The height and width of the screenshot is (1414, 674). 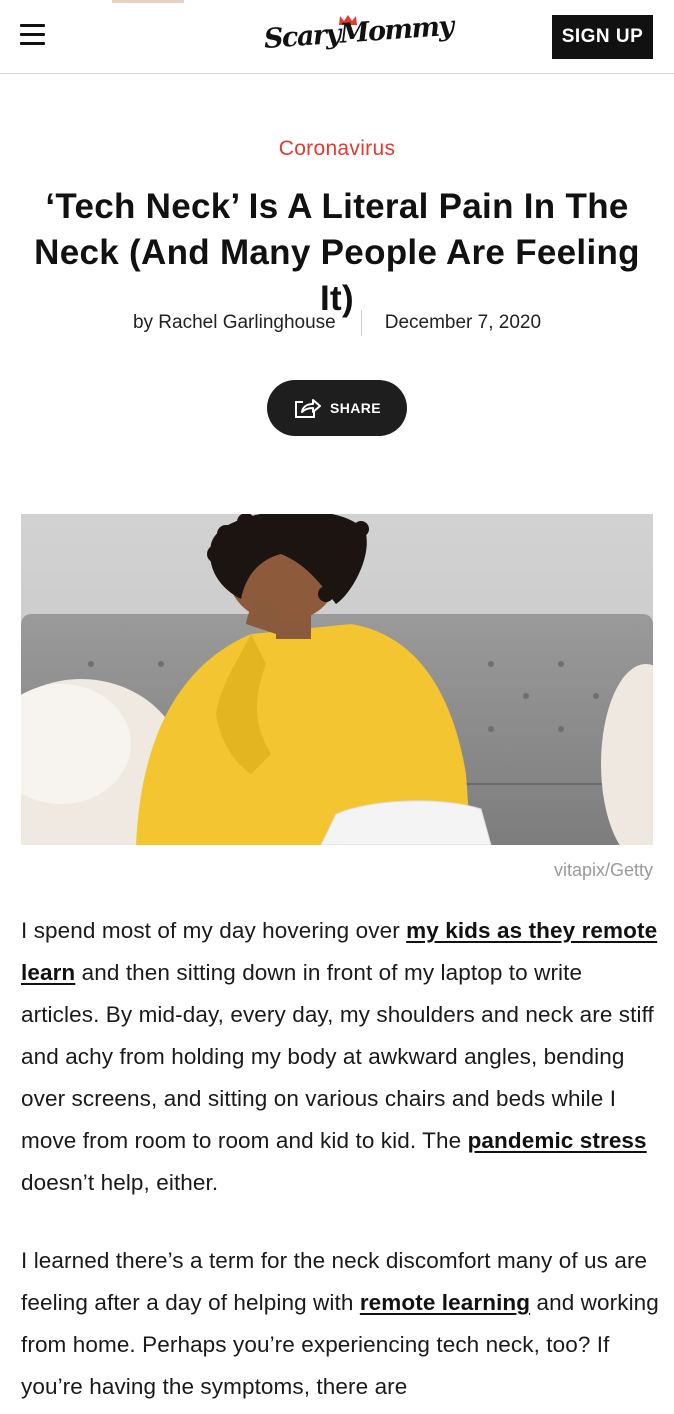 I want to click on category-link: Coronavirus, so click(x=337, y=149).